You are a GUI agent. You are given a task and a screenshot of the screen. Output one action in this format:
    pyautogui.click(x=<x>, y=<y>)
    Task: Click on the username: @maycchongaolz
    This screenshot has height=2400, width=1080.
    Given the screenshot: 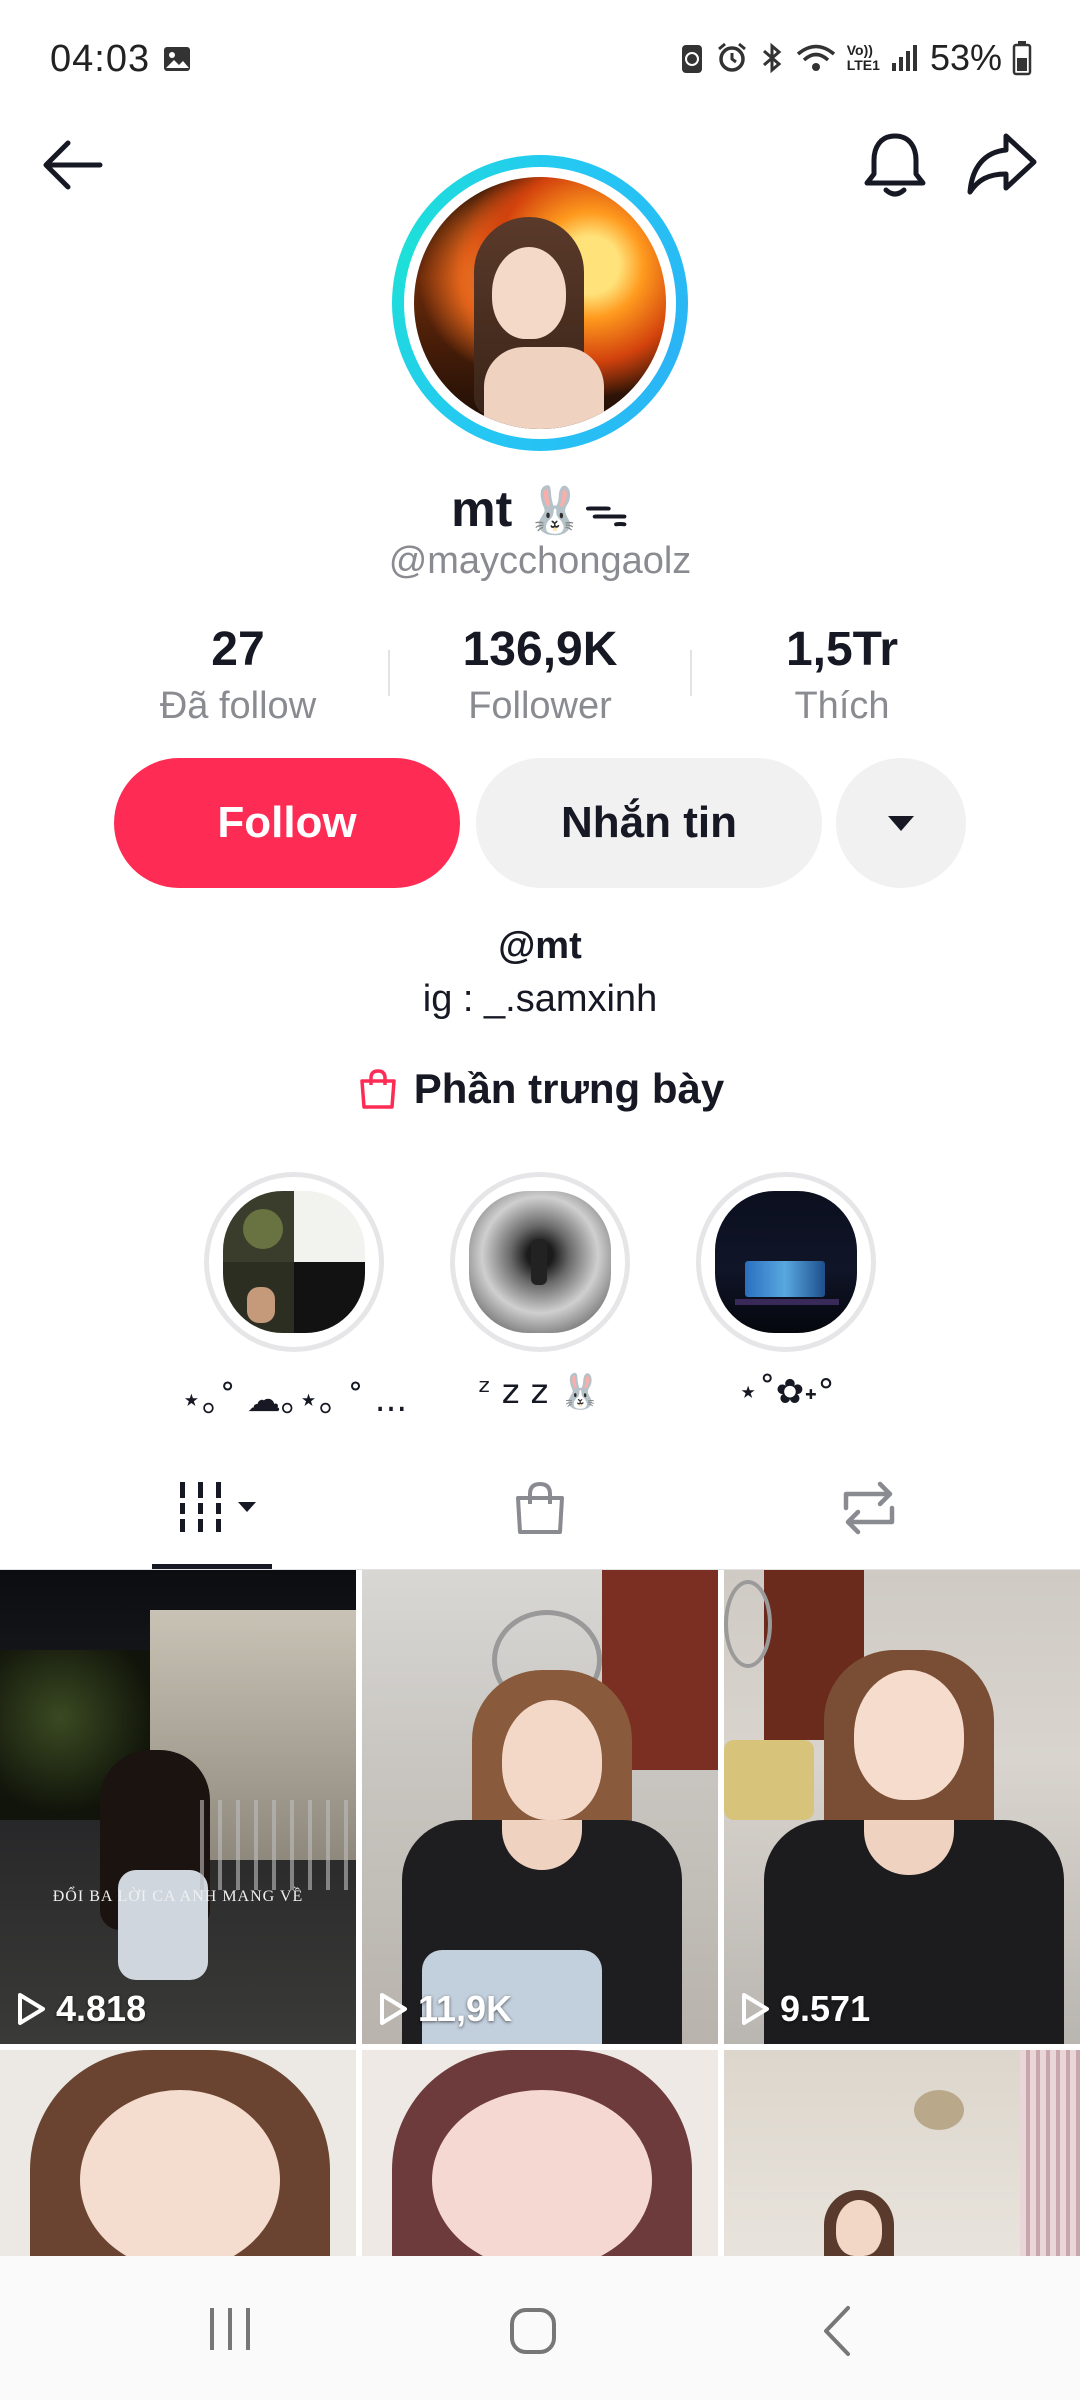 What is the action you would take?
    pyautogui.click(x=540, y=561)
    